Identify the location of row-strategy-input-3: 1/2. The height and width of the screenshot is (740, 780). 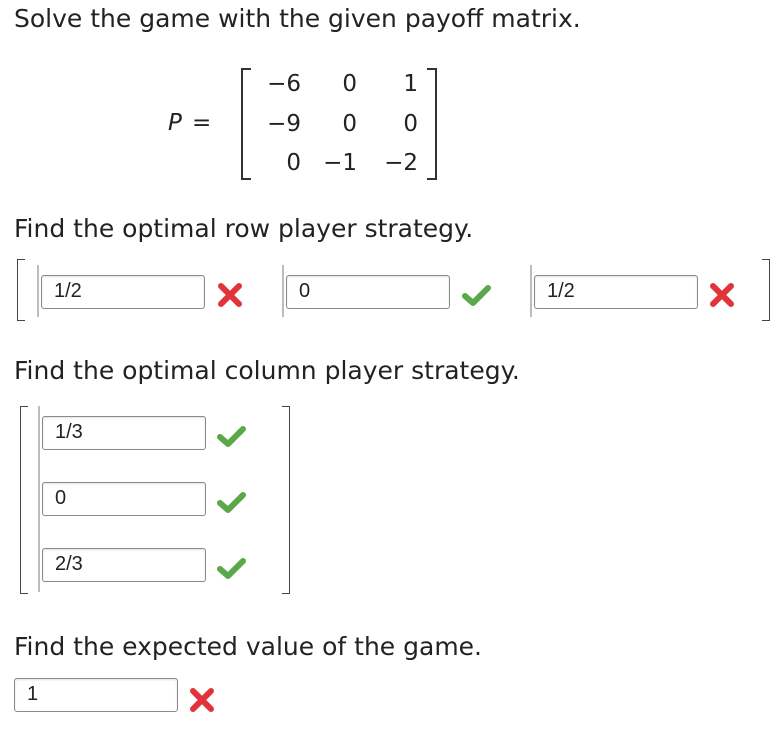
(616, 292).